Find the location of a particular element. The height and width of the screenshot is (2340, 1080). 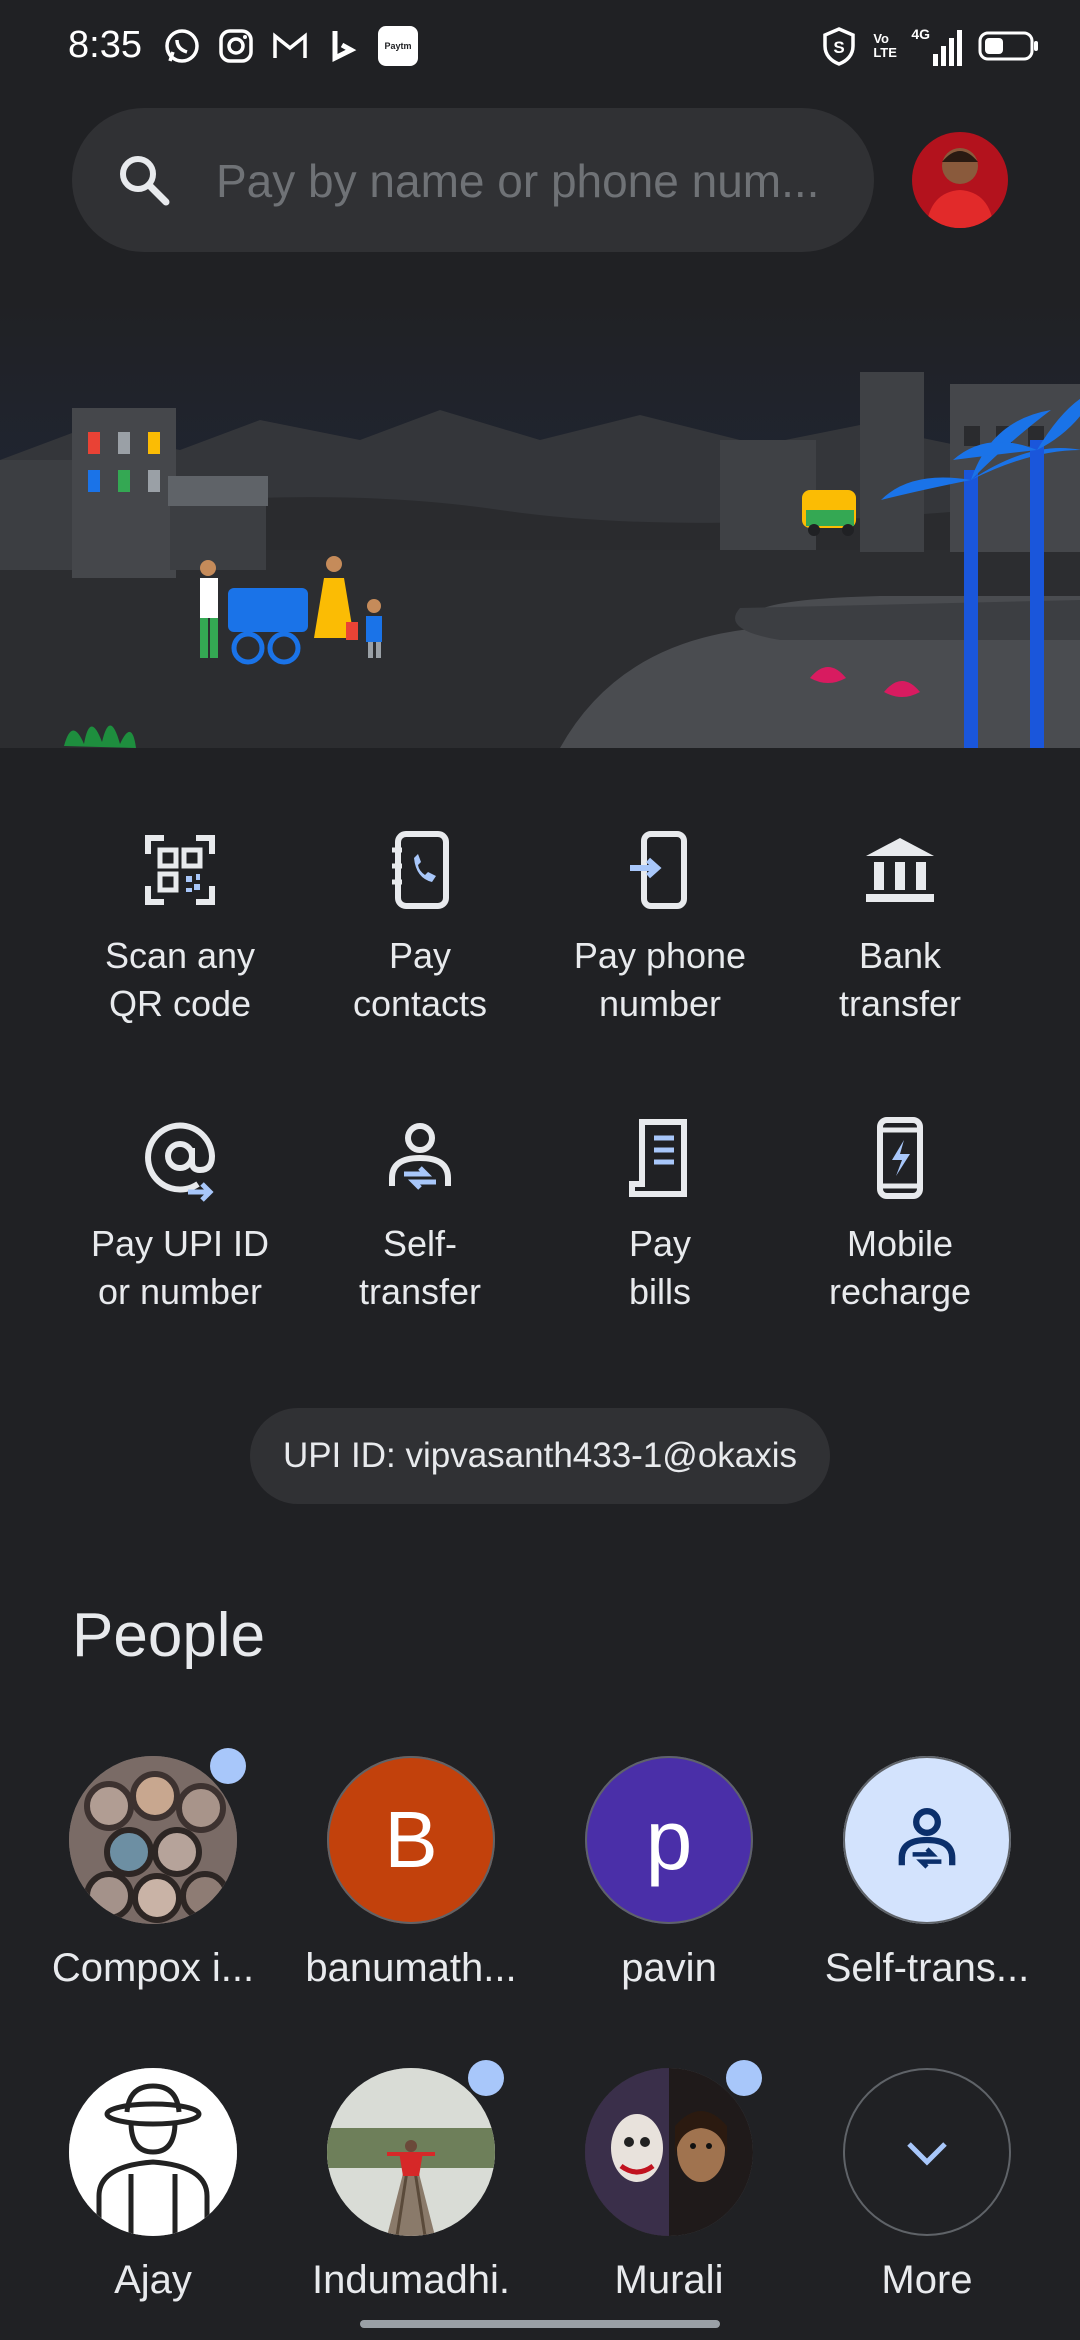

paytm-label: Paytm is located at coordinates (398, 46).